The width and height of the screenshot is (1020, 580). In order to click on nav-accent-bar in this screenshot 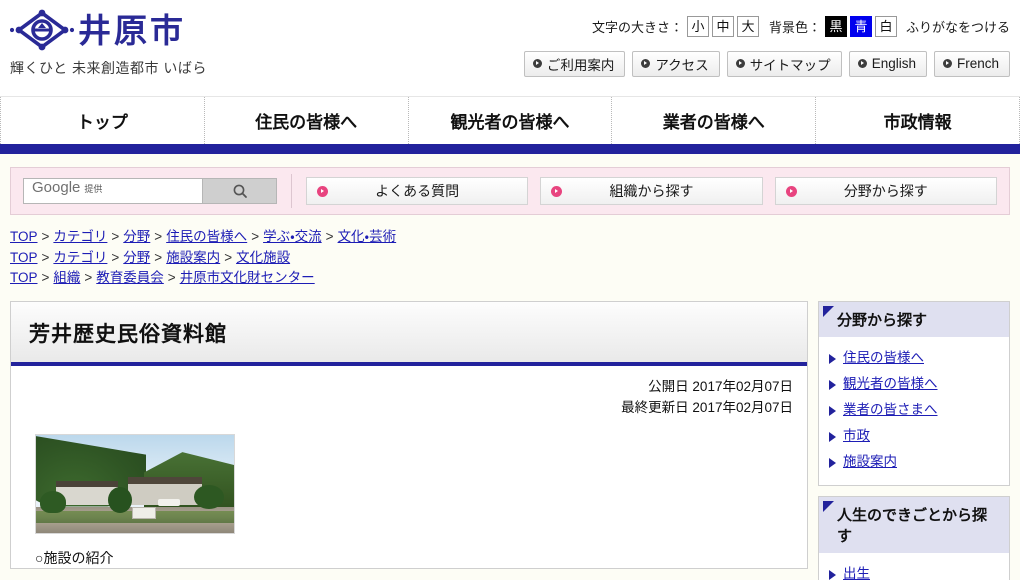, I will do `click(510, 149)`.